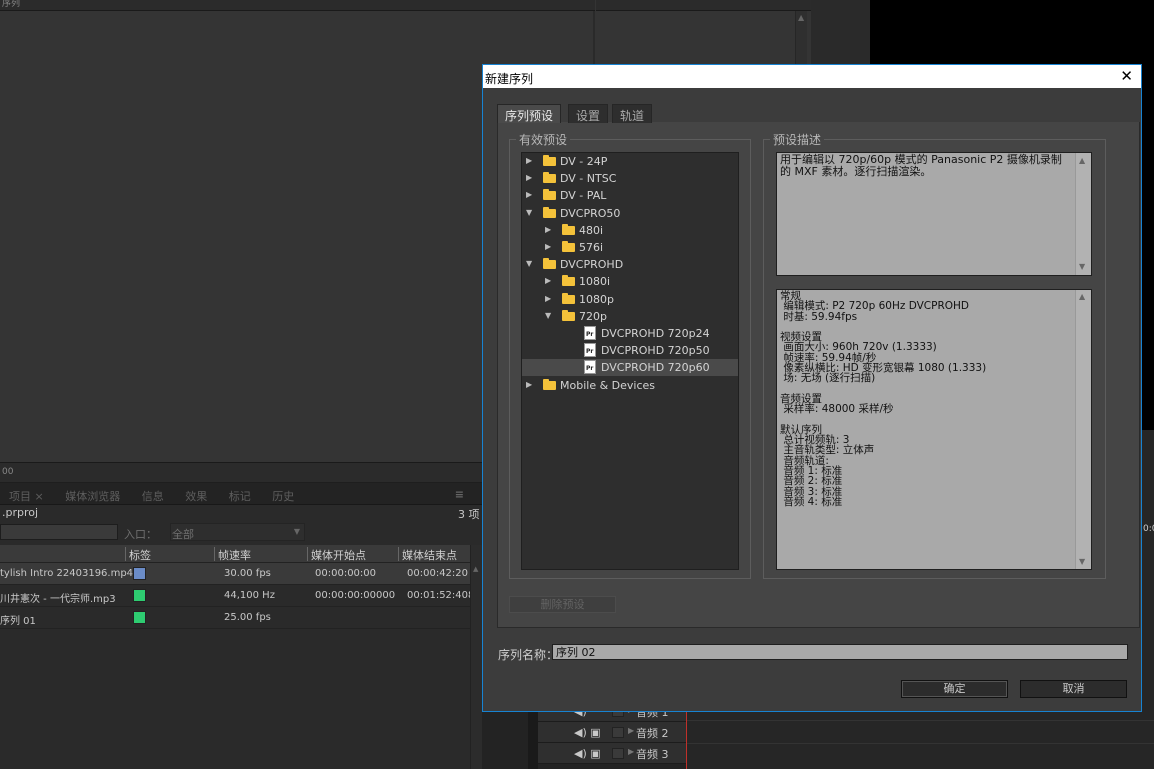  What do you see at coordinates (596, 299) in the screenshot?
I see `tree-item-label: 1080p` at bounding box center [596, 299].